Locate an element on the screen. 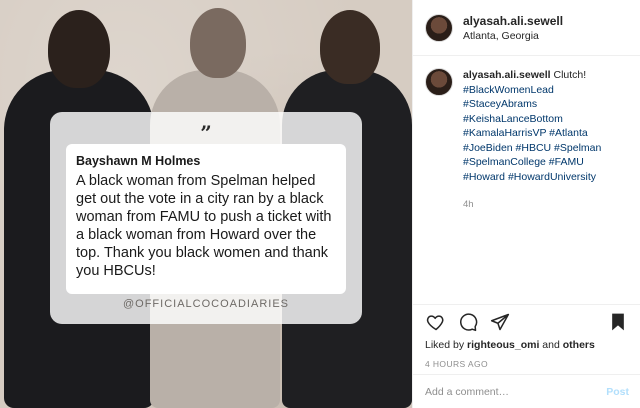 The width and height of the screenshot is (640, 408). bookmark-icon is located at coordinates (618, 322).